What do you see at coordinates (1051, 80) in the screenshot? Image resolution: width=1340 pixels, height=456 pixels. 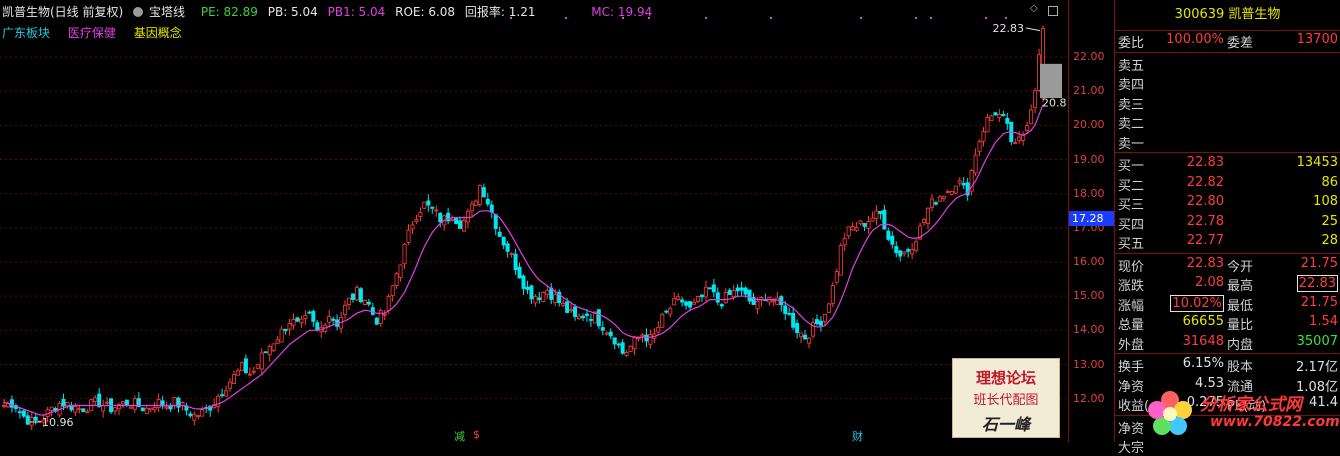 I see `tower-block` at bounding box center [1051, 80].